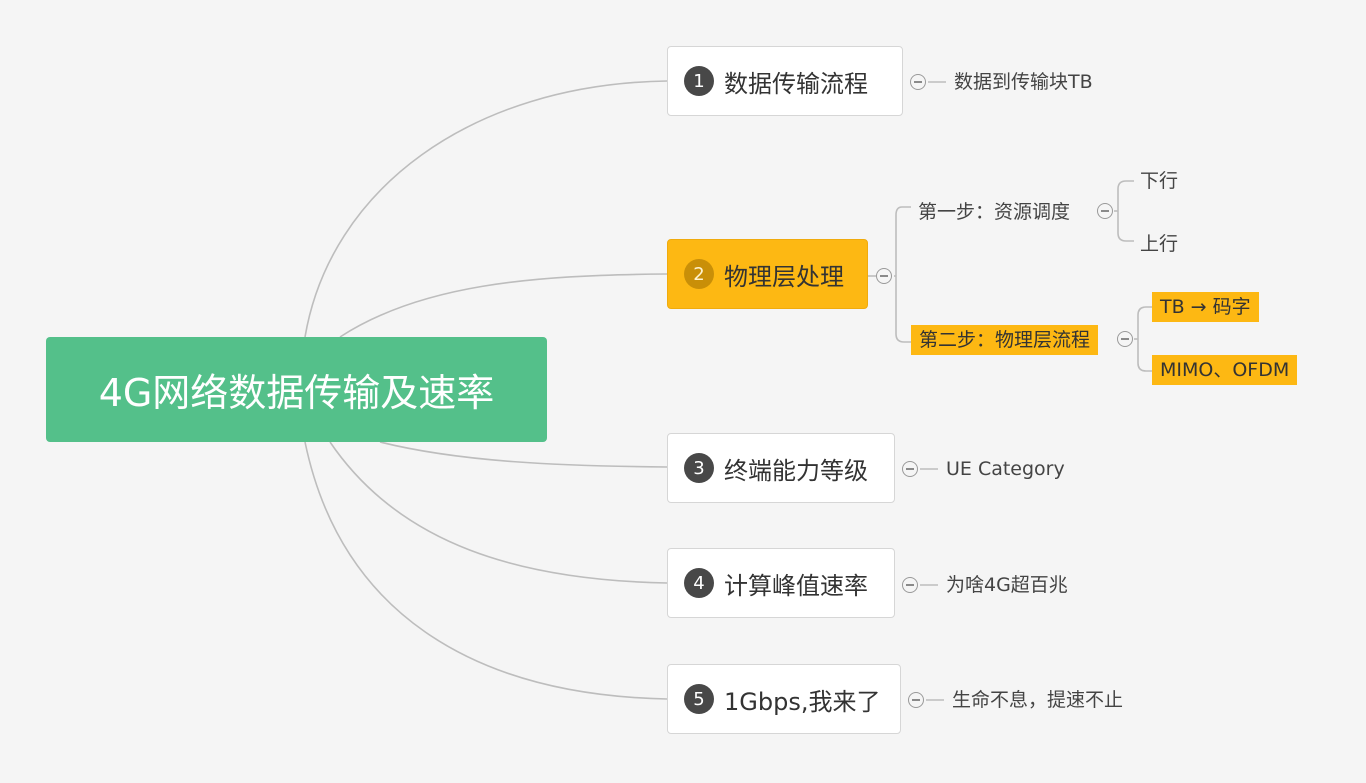 The image size is (1366, 783). What do you see at coordinates (296, 393) in the screenshot?
I see `root-topic-label: 4G网络数据传输及速率` at bounding box center [296, 393].